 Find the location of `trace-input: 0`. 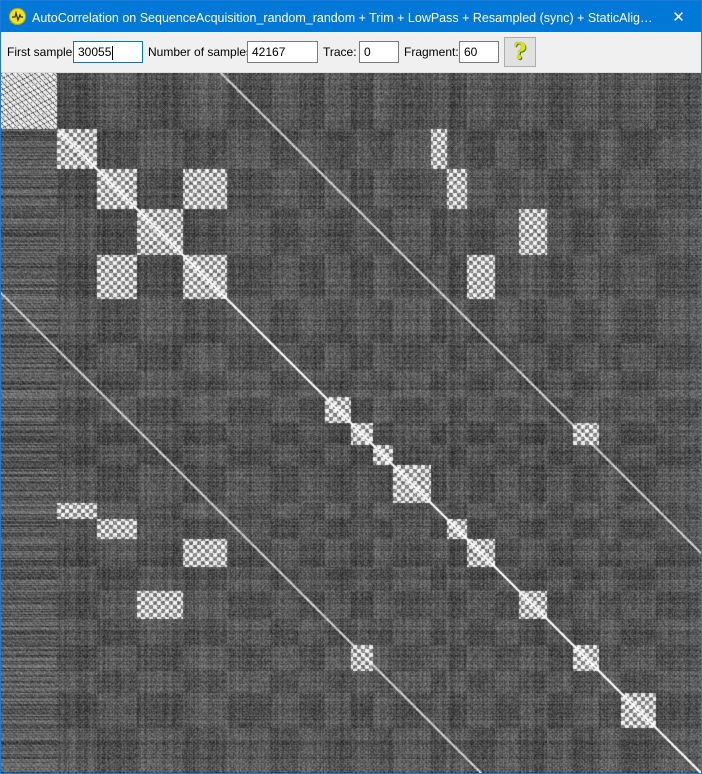

trace-input: 0 is located at coordinates (379, 52).